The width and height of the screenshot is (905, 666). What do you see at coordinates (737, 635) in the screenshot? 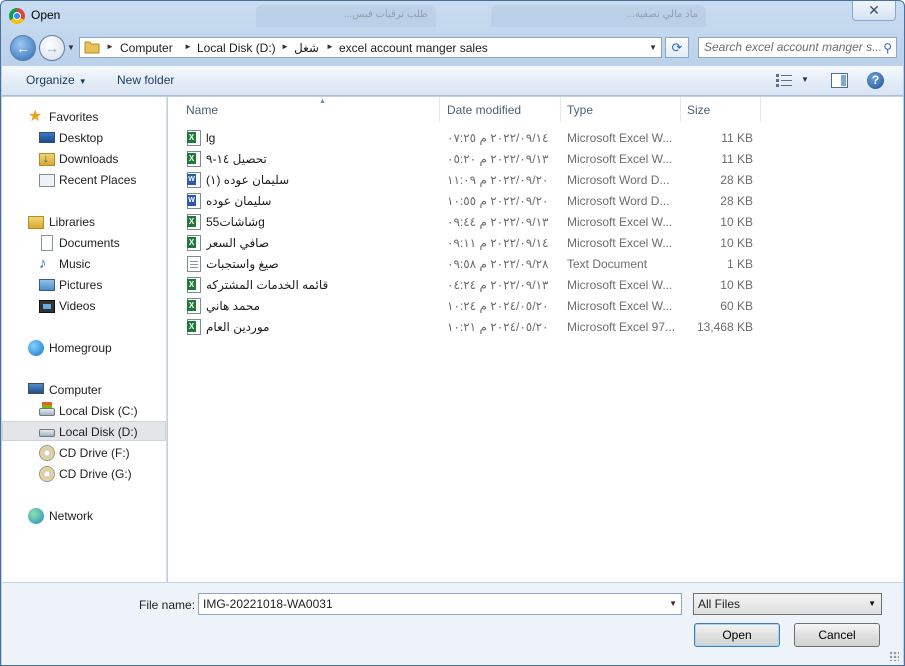
I see `open-button: Open` at bounding box center [737, 635].